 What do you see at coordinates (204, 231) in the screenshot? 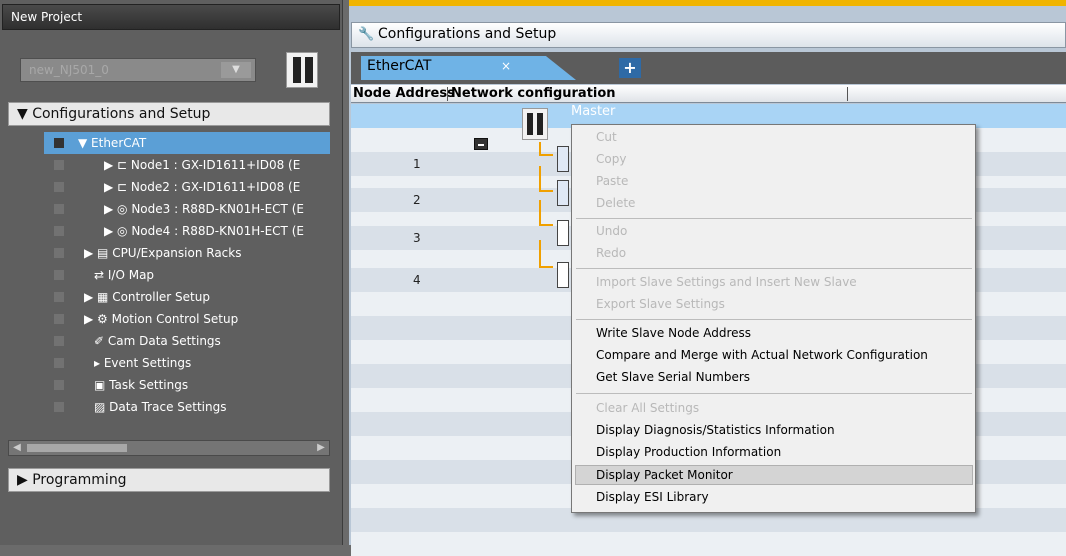
I see `tree-item-label: ▶ ◎ Node4 : R88D-KN01H-ECT (E` at bounding box center [204, 231].